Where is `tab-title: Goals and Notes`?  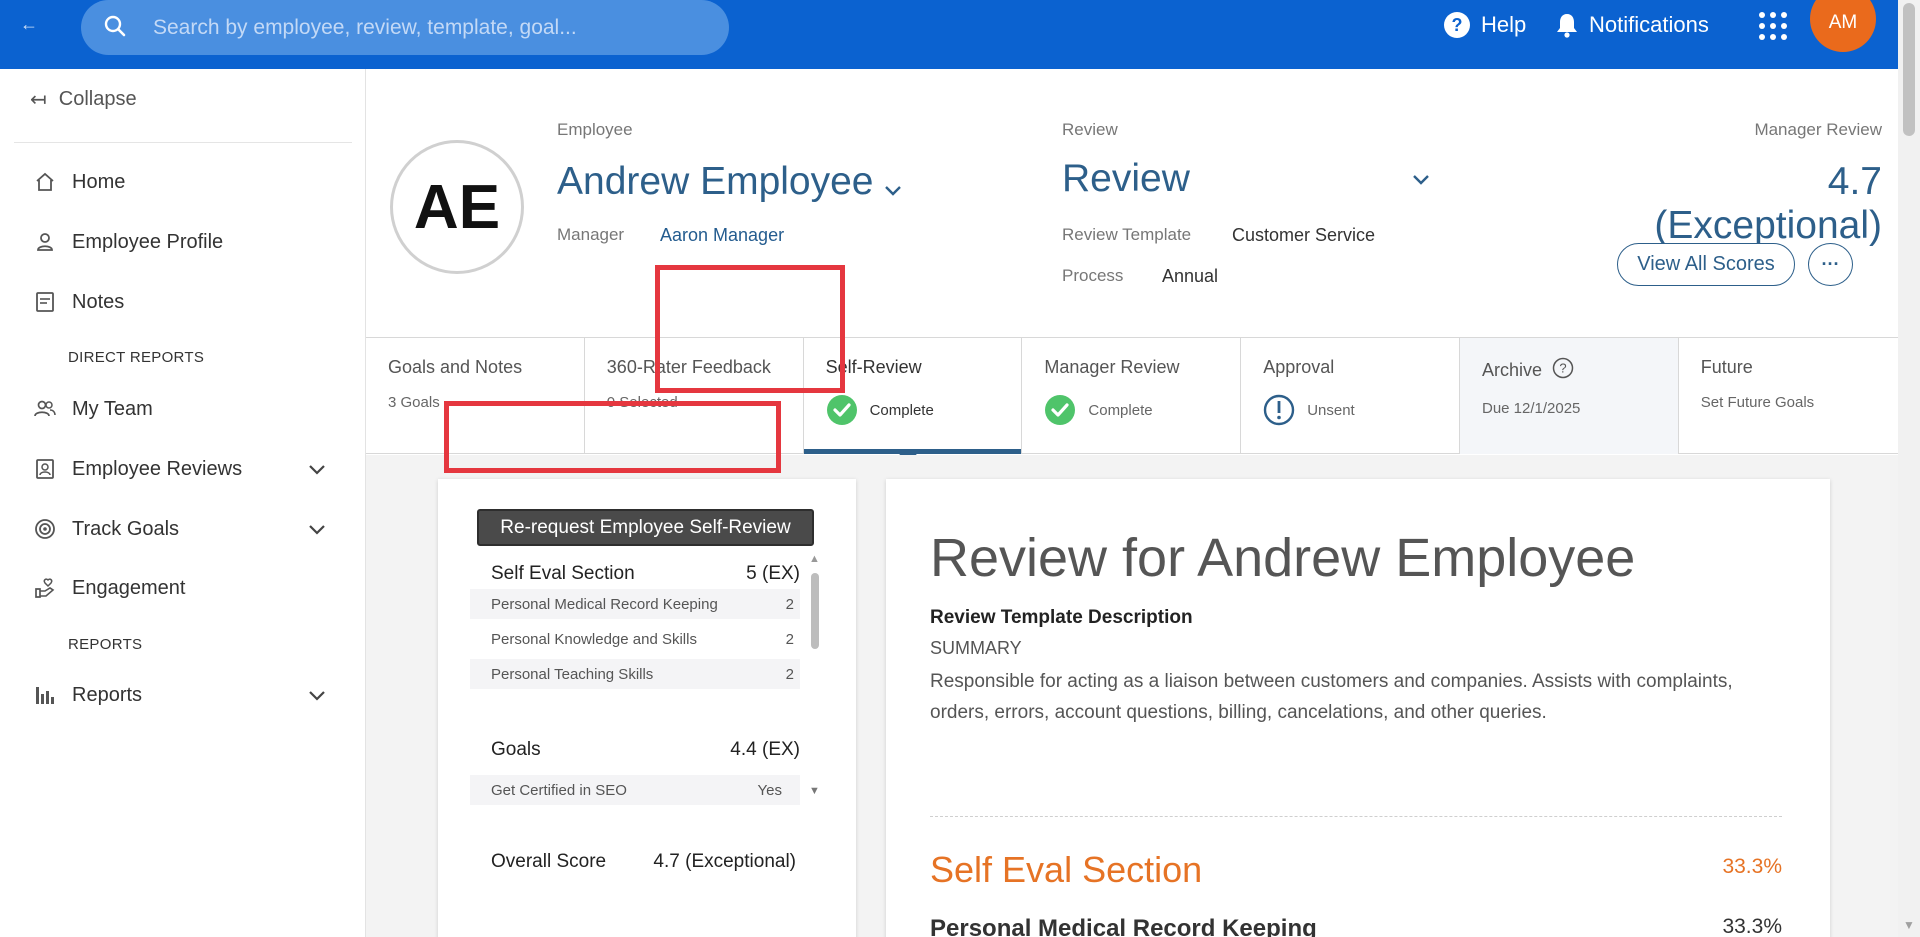
tab-title: Goals and Notes is located at coordinates (455, 367).